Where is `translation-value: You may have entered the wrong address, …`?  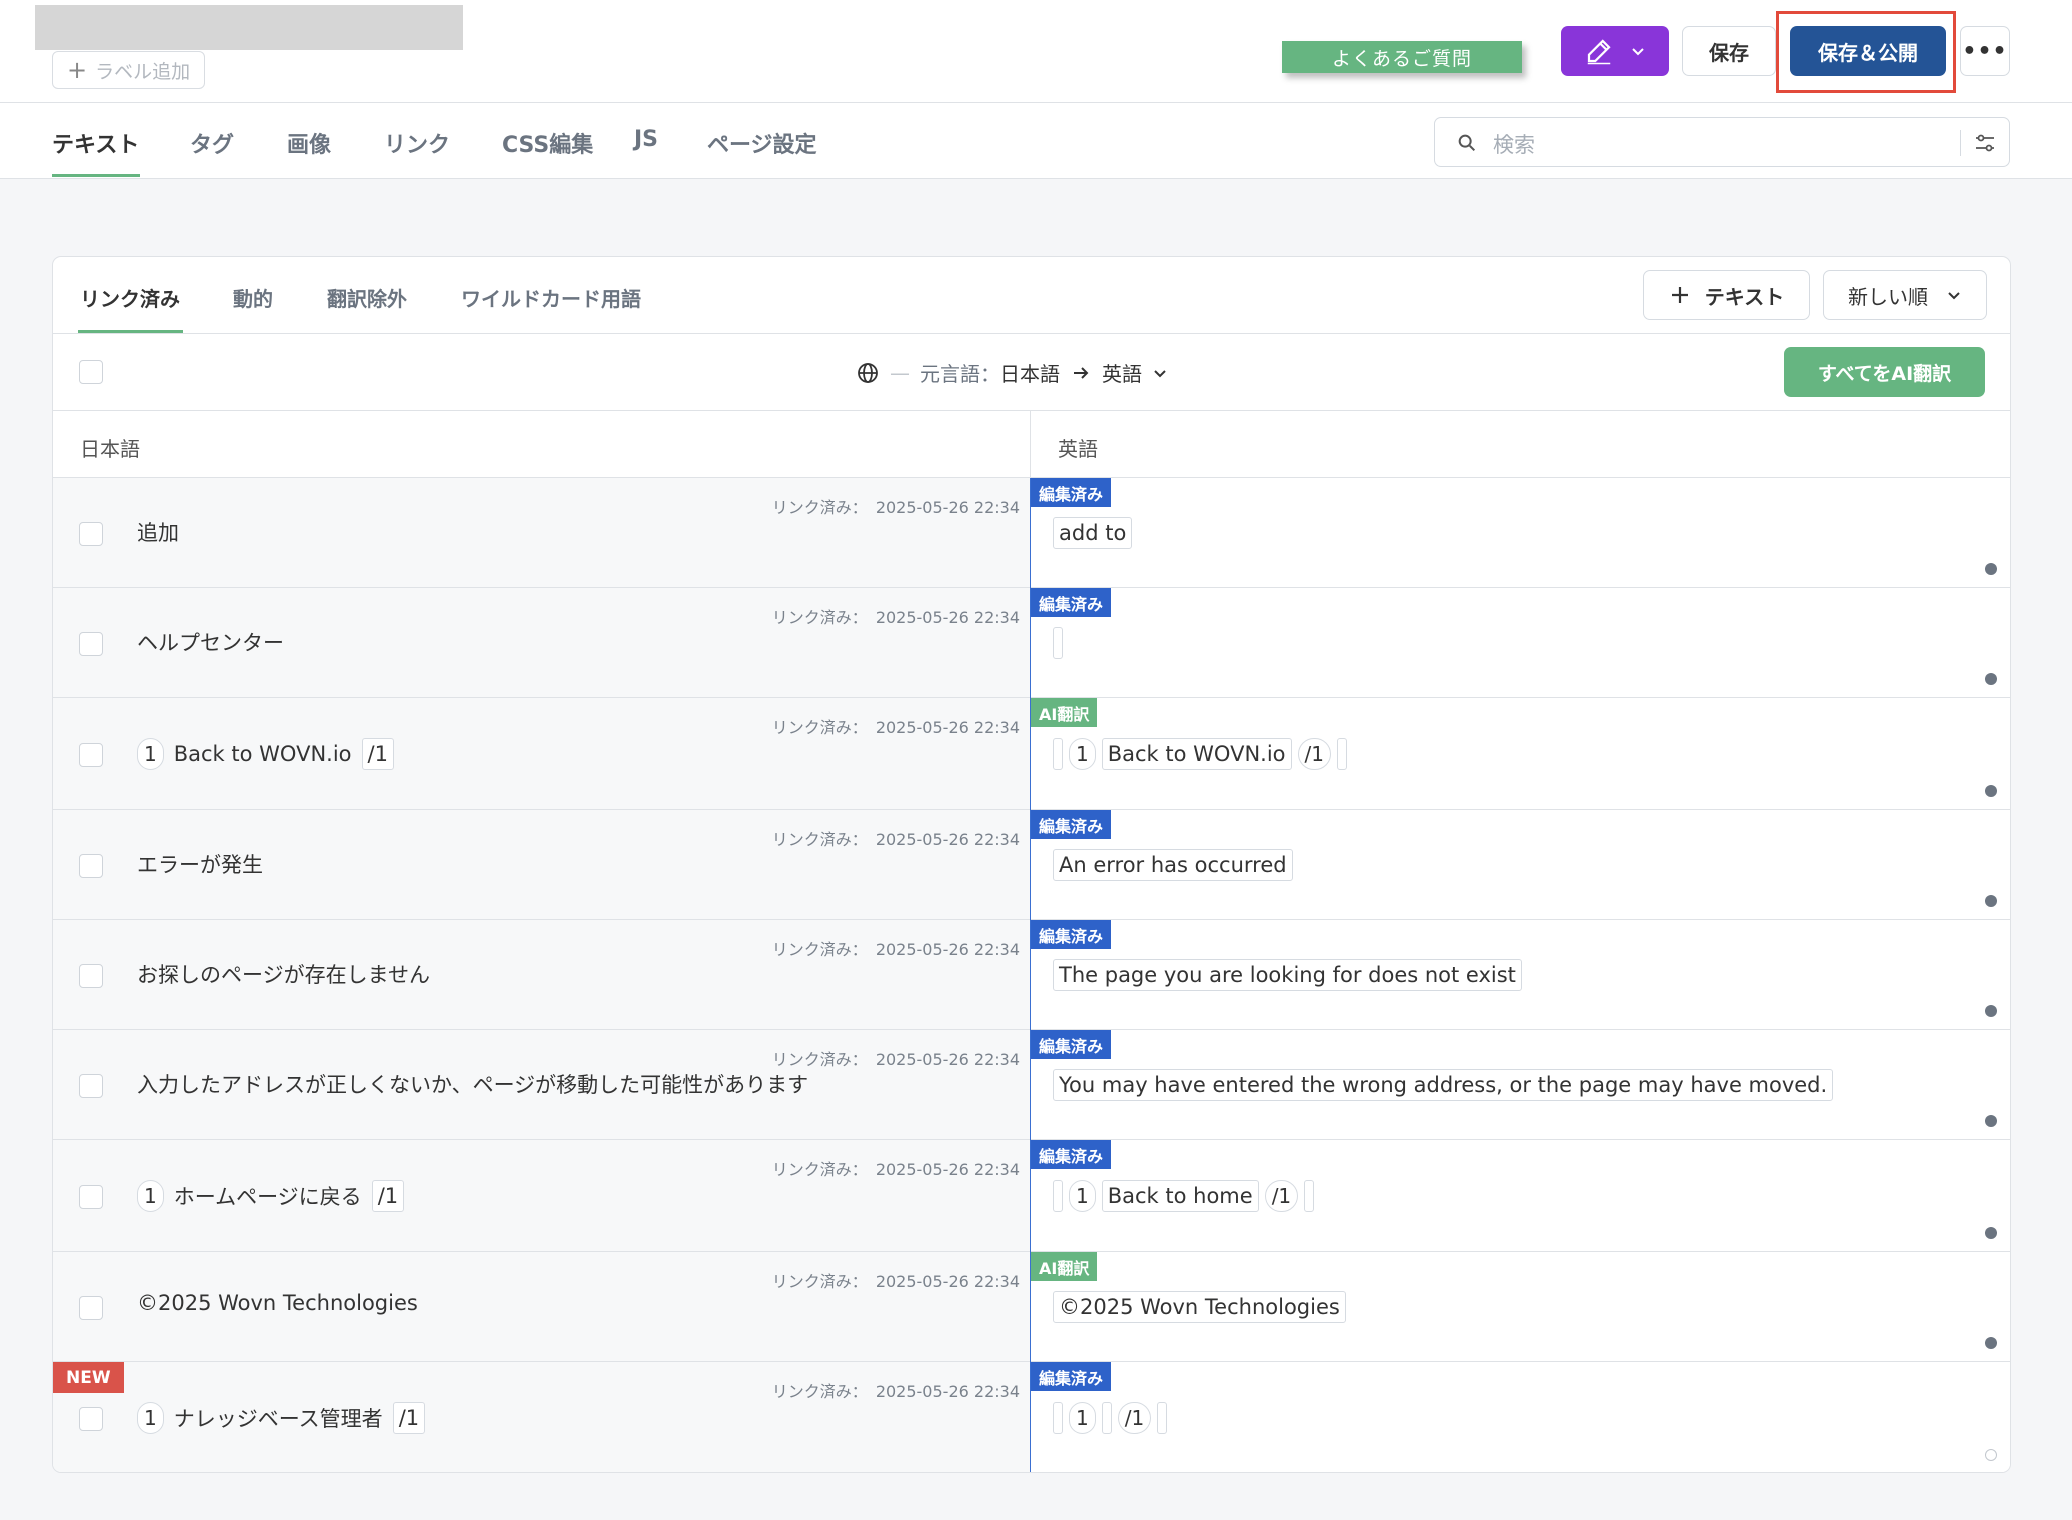 translation-value: You may have entered the wrong address, … is located at coordinates (1443, 1085).